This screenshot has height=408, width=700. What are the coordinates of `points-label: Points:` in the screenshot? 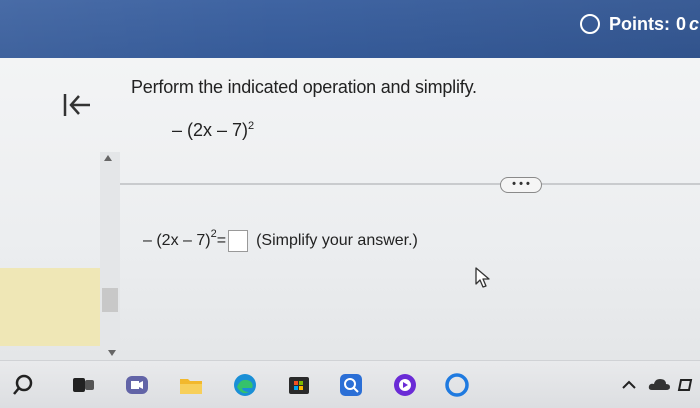 It's located at (639, 23).